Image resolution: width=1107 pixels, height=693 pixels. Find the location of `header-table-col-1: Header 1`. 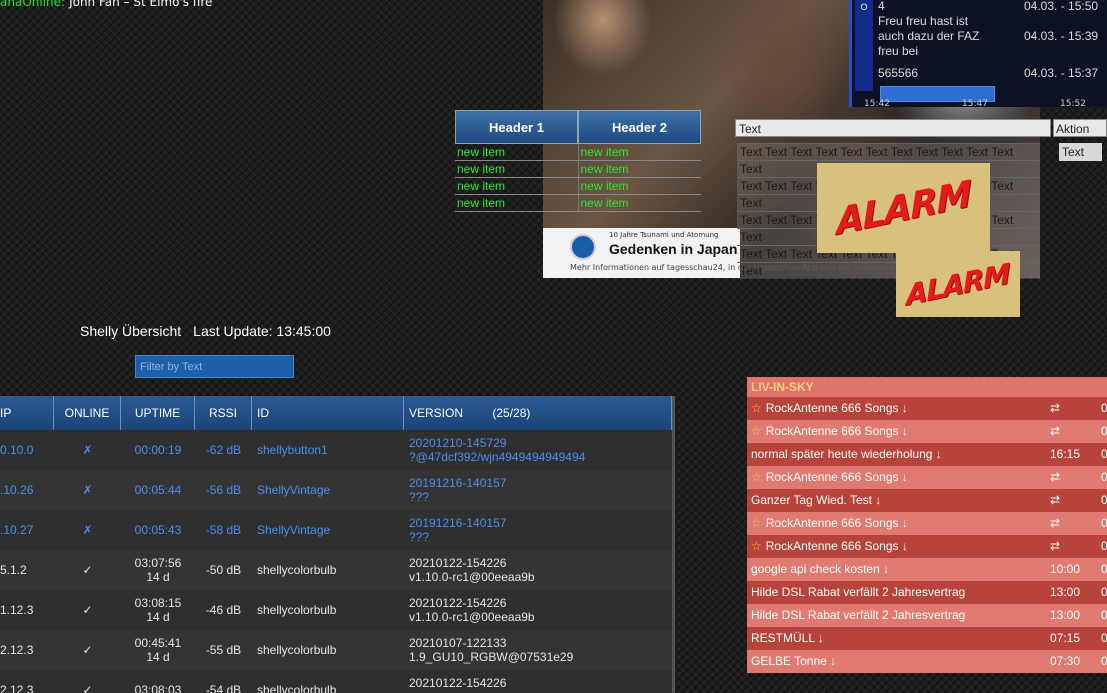

header-table-col-1: Header 1 is located at coordinates (516, 127).